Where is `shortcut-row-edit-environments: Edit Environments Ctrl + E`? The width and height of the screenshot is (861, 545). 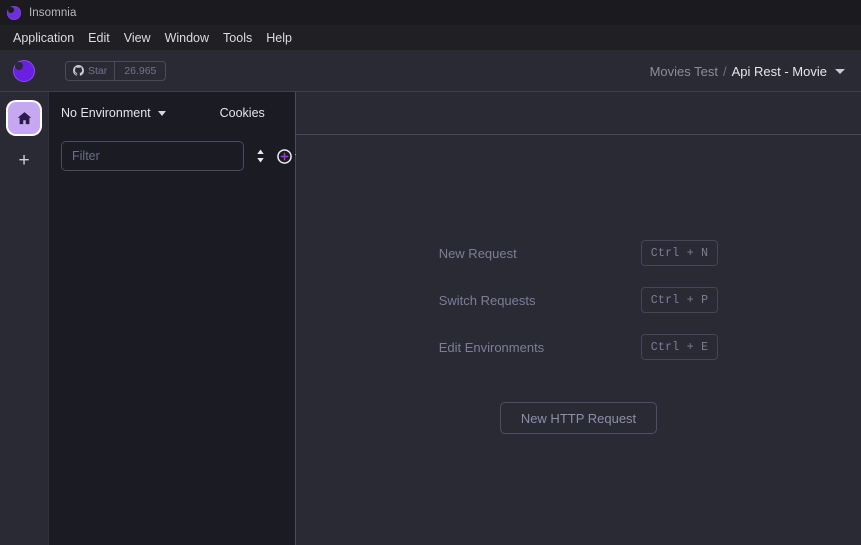 shortcut-row-edit-environments: Edit Environments Ctrl + E is located at coordinates (579, 347).